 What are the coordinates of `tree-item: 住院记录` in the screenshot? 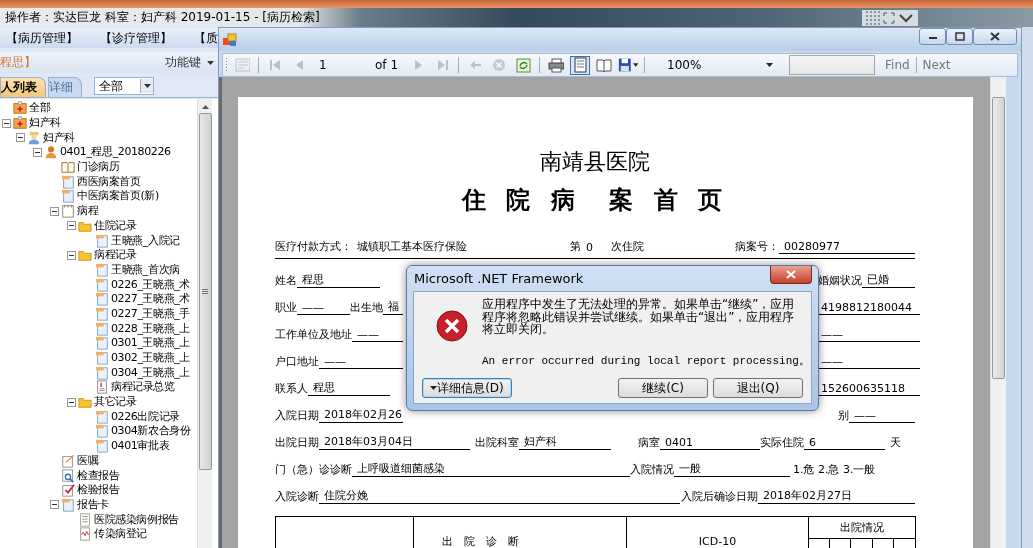 It's located at (115, 225).